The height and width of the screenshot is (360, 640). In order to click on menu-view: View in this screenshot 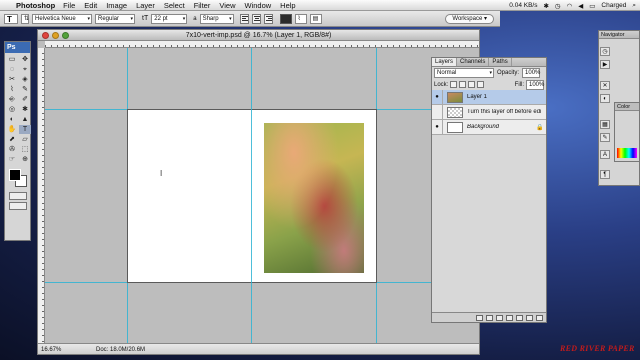, I will do `click(227, 5)`.